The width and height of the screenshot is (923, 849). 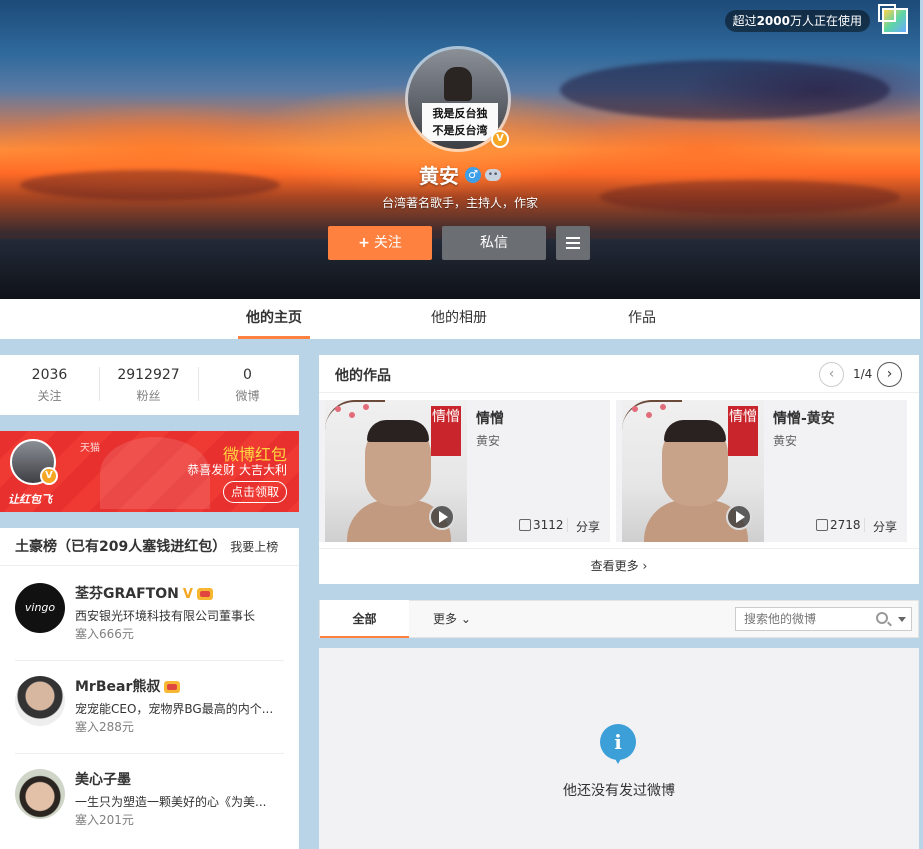 What do you see at coordinates (49, 385) in the screenshot?
I see `stat-following: 2036 关注` at bounding box center [49, 385].